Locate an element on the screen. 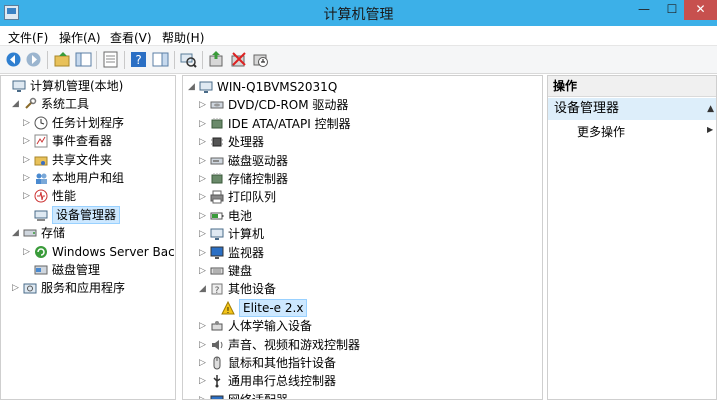 This screenshot has height=400, width=717. nav-tree-item: 磁盘管理 is located at coordinates (88, 270).